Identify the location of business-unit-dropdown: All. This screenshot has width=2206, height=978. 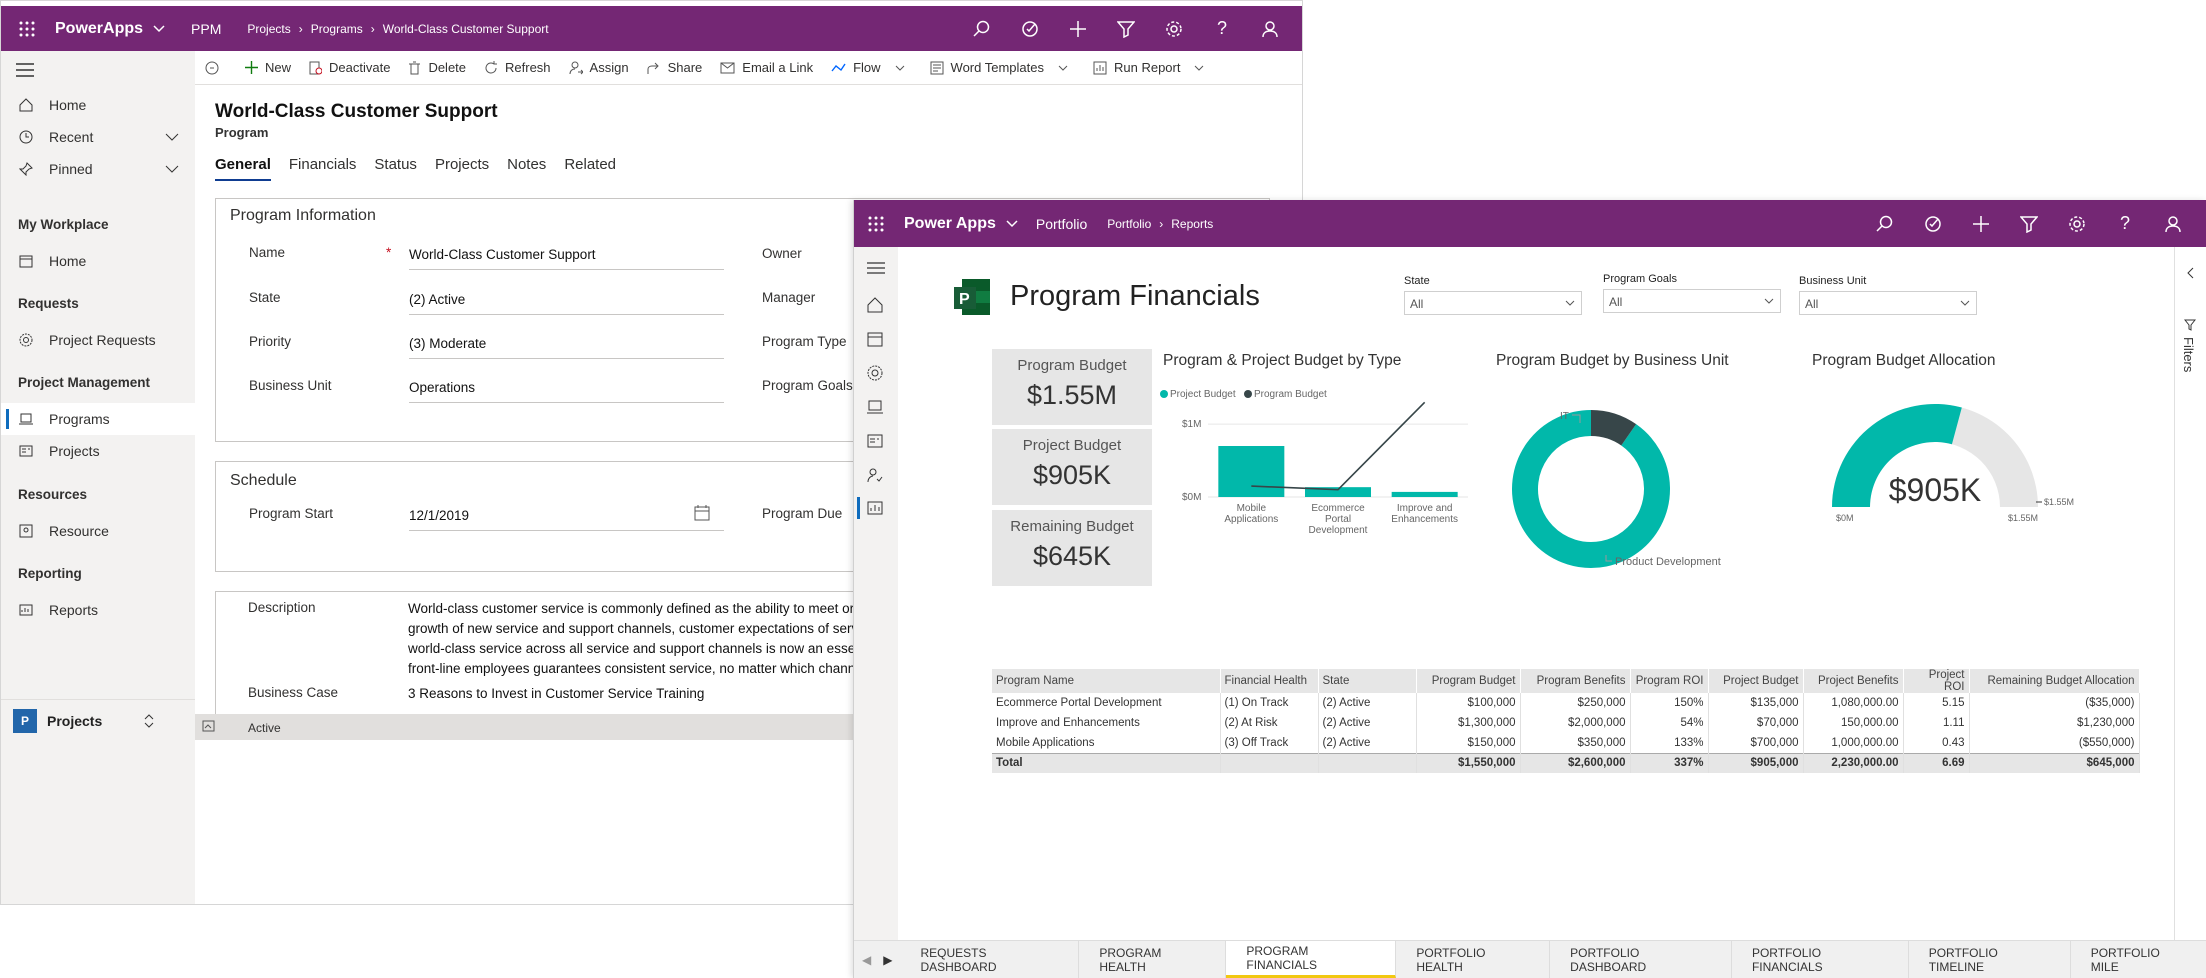
(1888, 303).